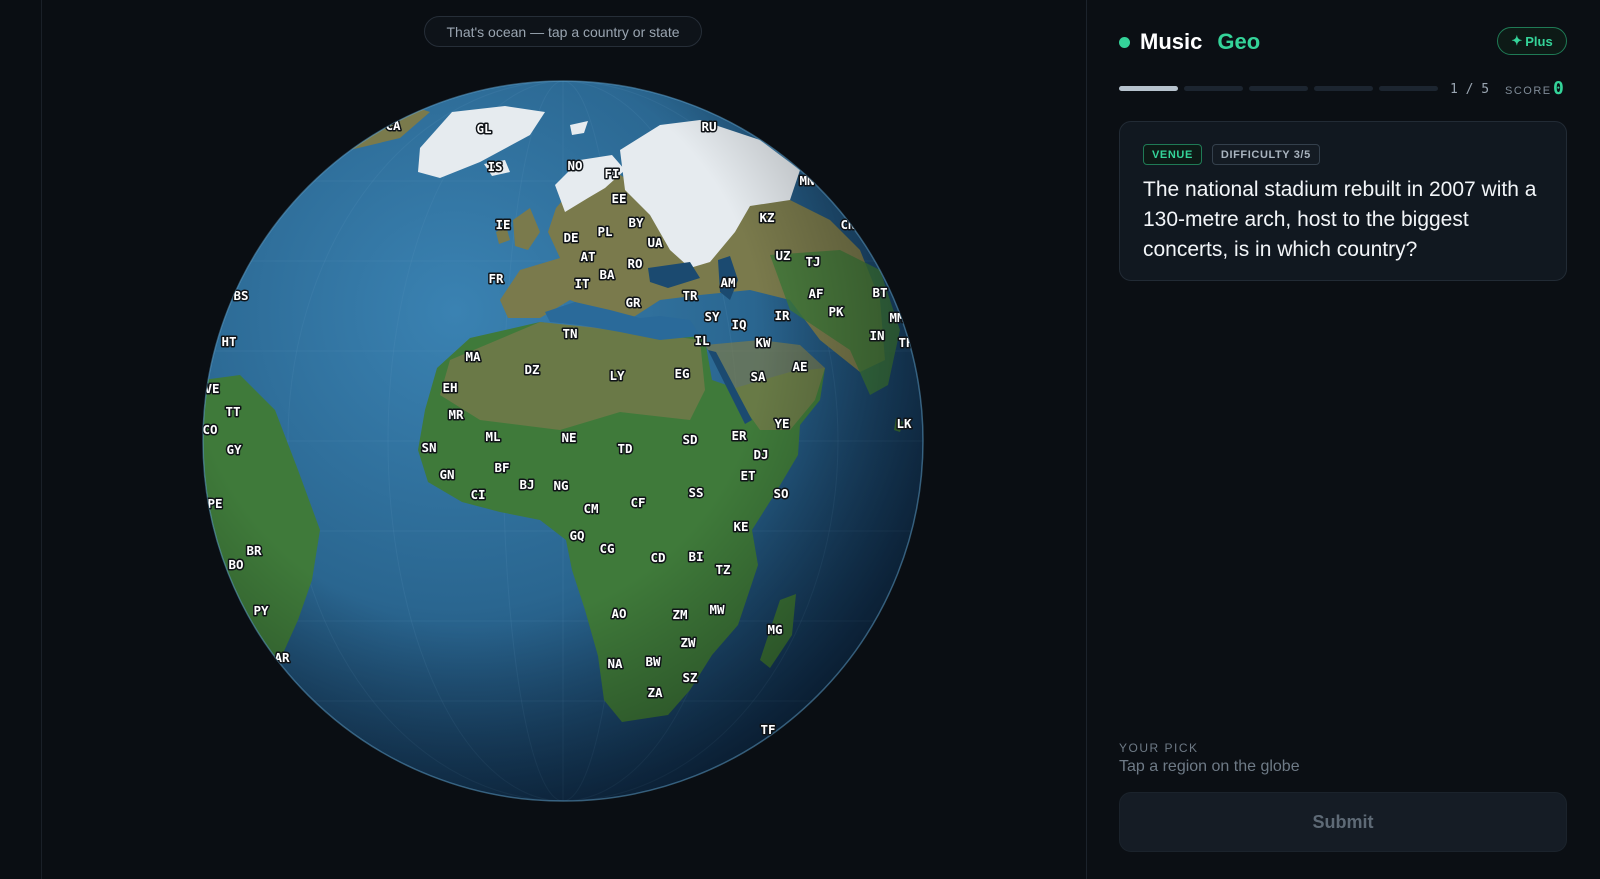  What do you see at coordinates (563, 31) in the screenshot?
I see `hint-toast: That's ocean — tap a country or state` at bounding box center [563, 31].